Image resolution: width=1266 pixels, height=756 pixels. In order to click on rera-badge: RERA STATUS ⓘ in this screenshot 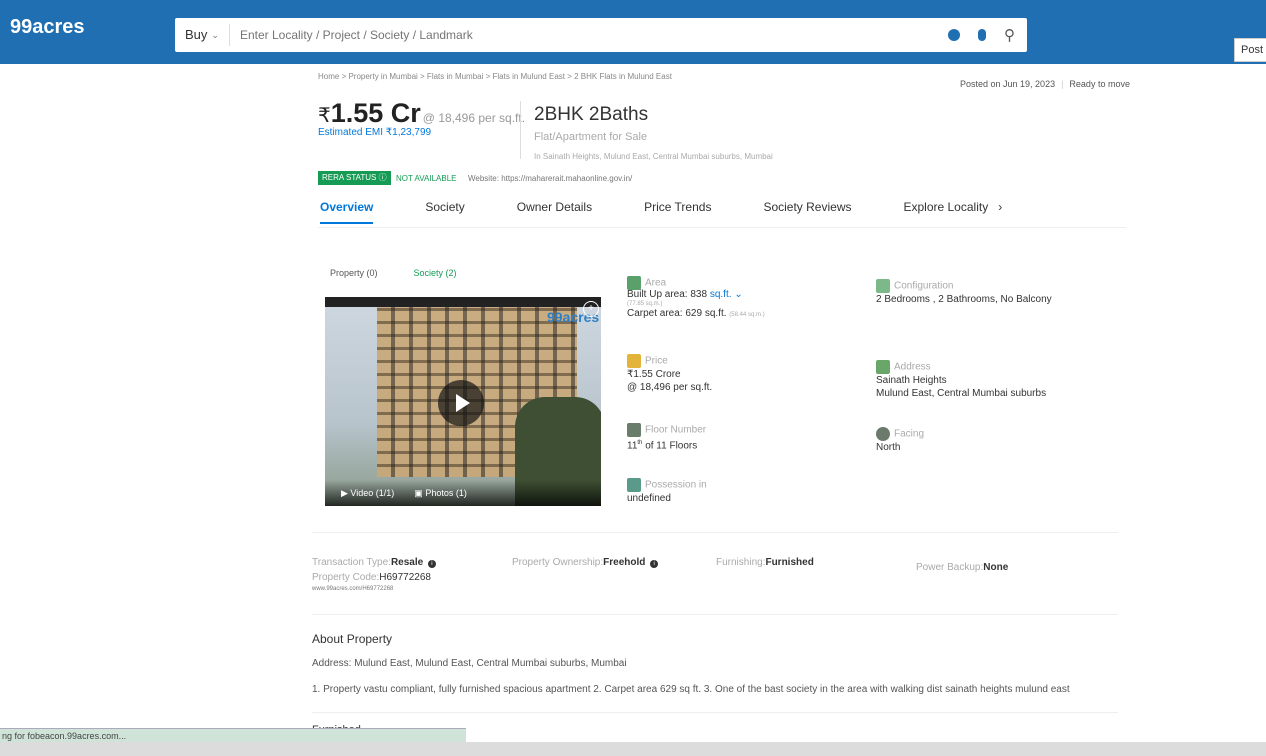, I will do `click(354, 178)`.